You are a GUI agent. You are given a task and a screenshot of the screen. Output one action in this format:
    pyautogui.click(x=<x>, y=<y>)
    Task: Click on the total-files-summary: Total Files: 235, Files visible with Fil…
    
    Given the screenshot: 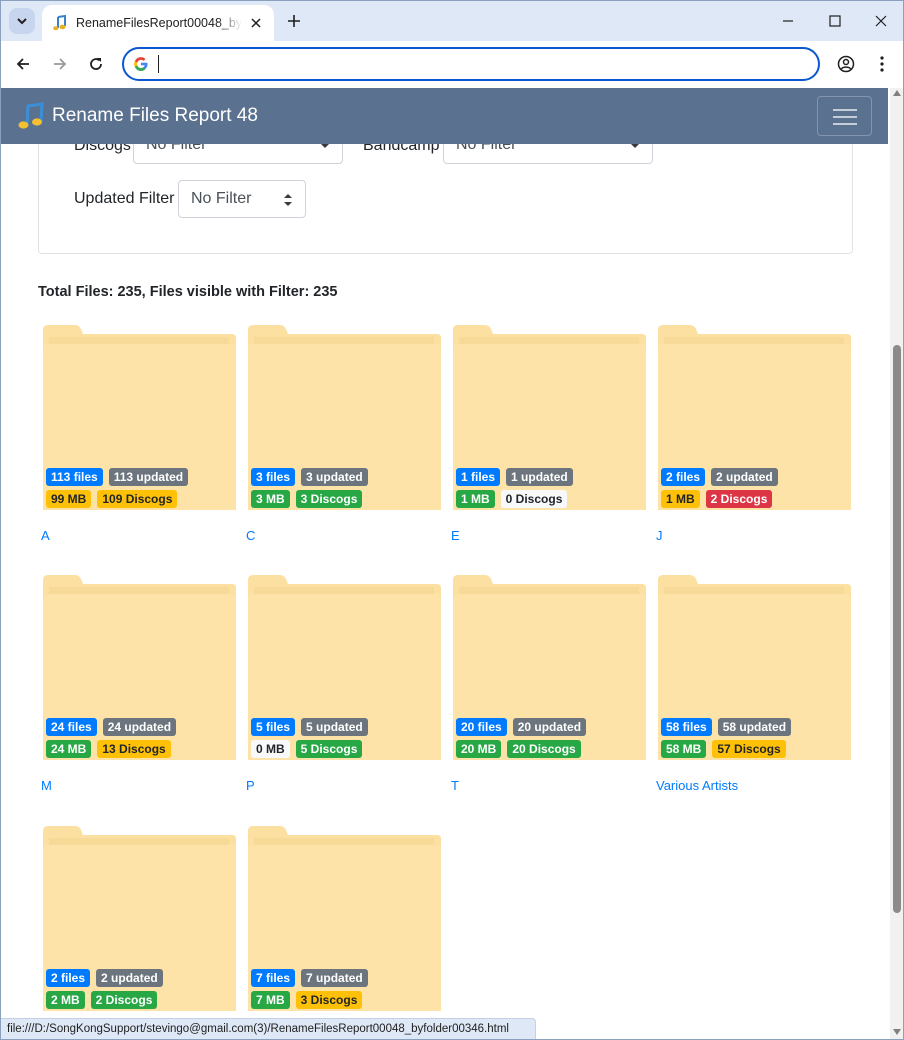 What is the action you would take?
    pyautogui.click(x=188, y=292)
    